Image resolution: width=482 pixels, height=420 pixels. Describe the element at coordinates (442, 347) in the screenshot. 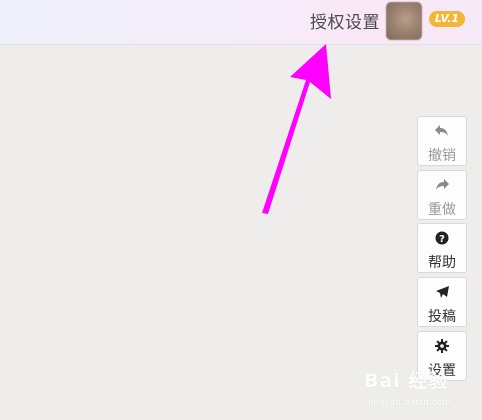

I see `gear-icon` at that location.